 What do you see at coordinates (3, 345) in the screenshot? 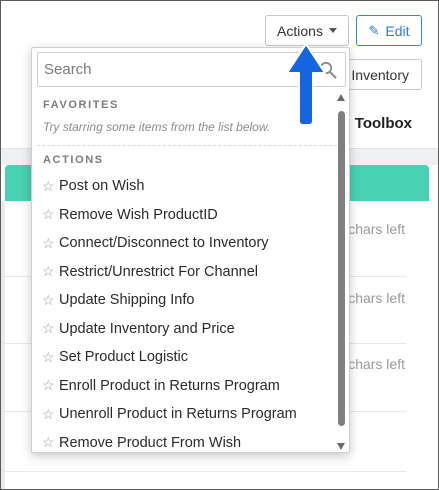
I see `panel-left-edge` at bounding box center [3, 345].